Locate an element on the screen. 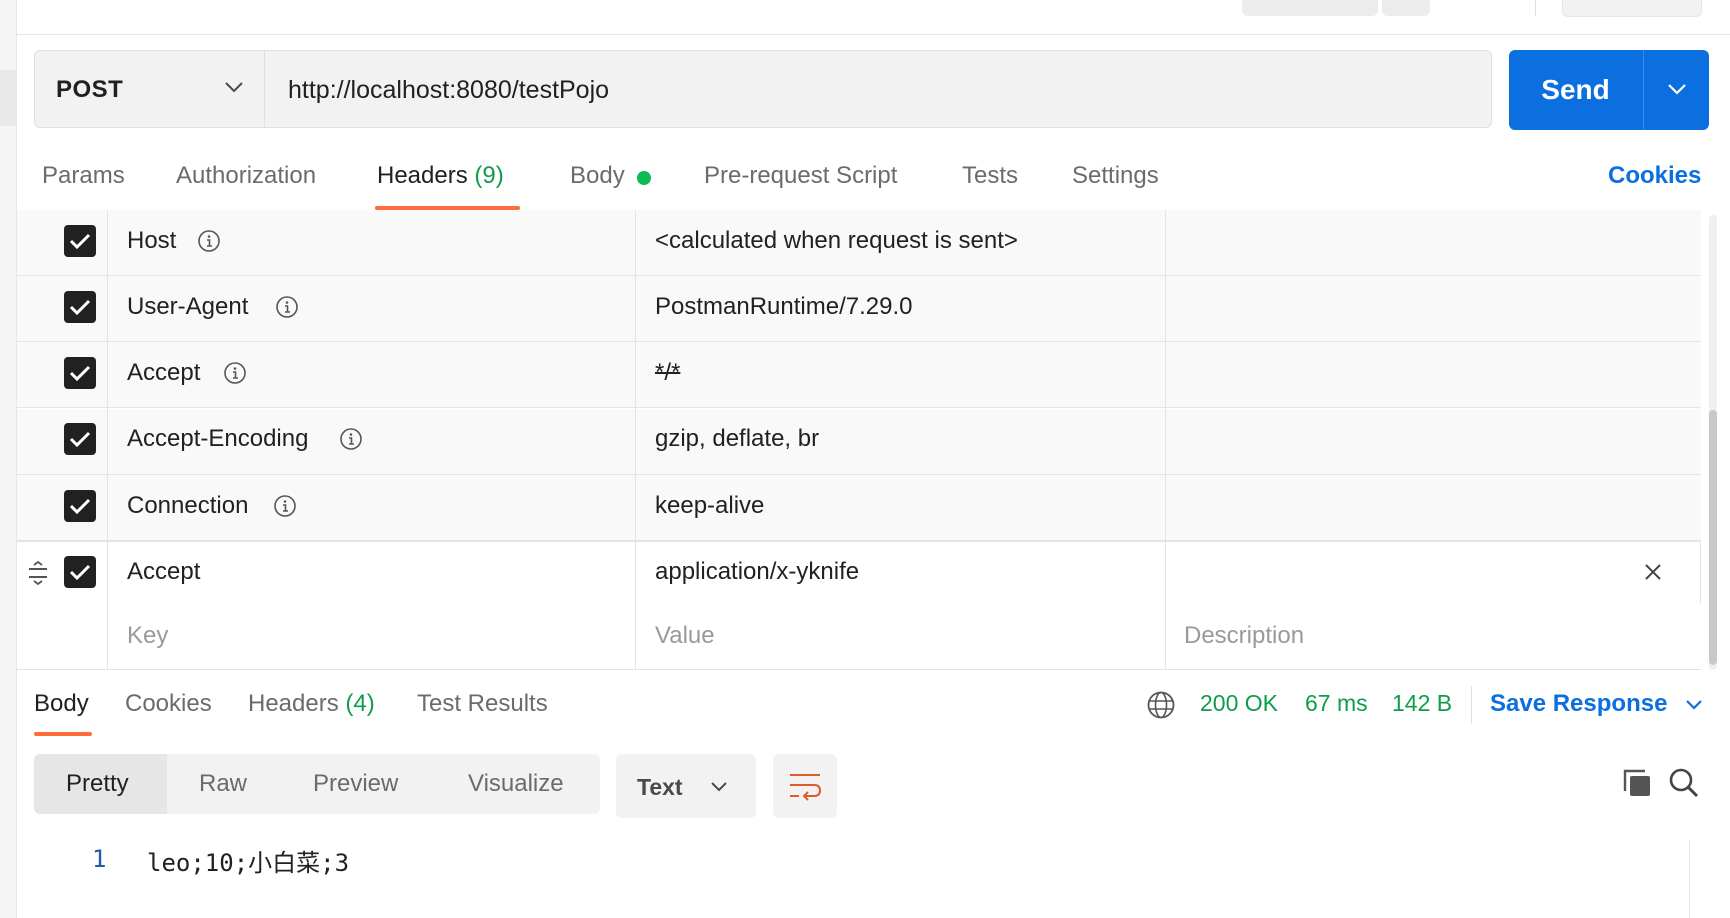  top-bar is located at coordinates (873, 17).